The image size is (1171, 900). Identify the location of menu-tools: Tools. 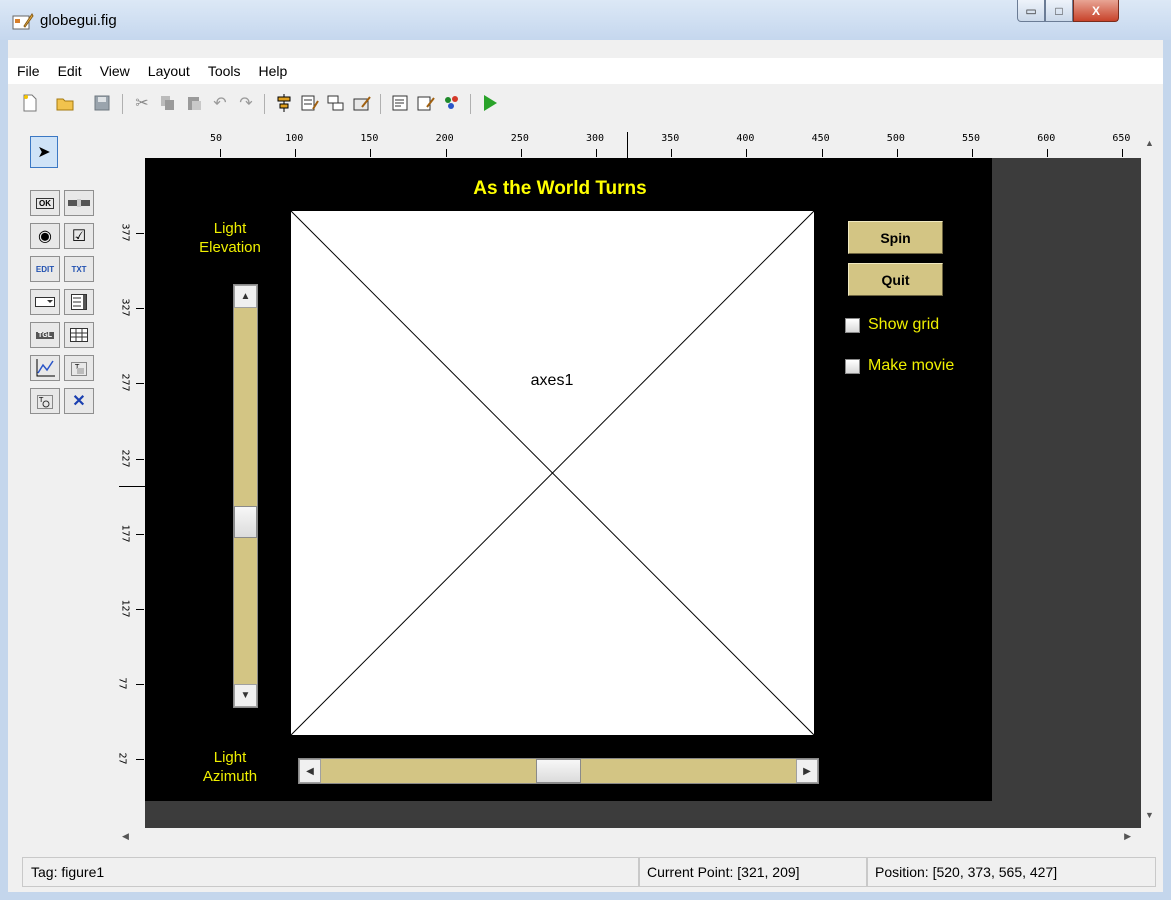
(224, 71).